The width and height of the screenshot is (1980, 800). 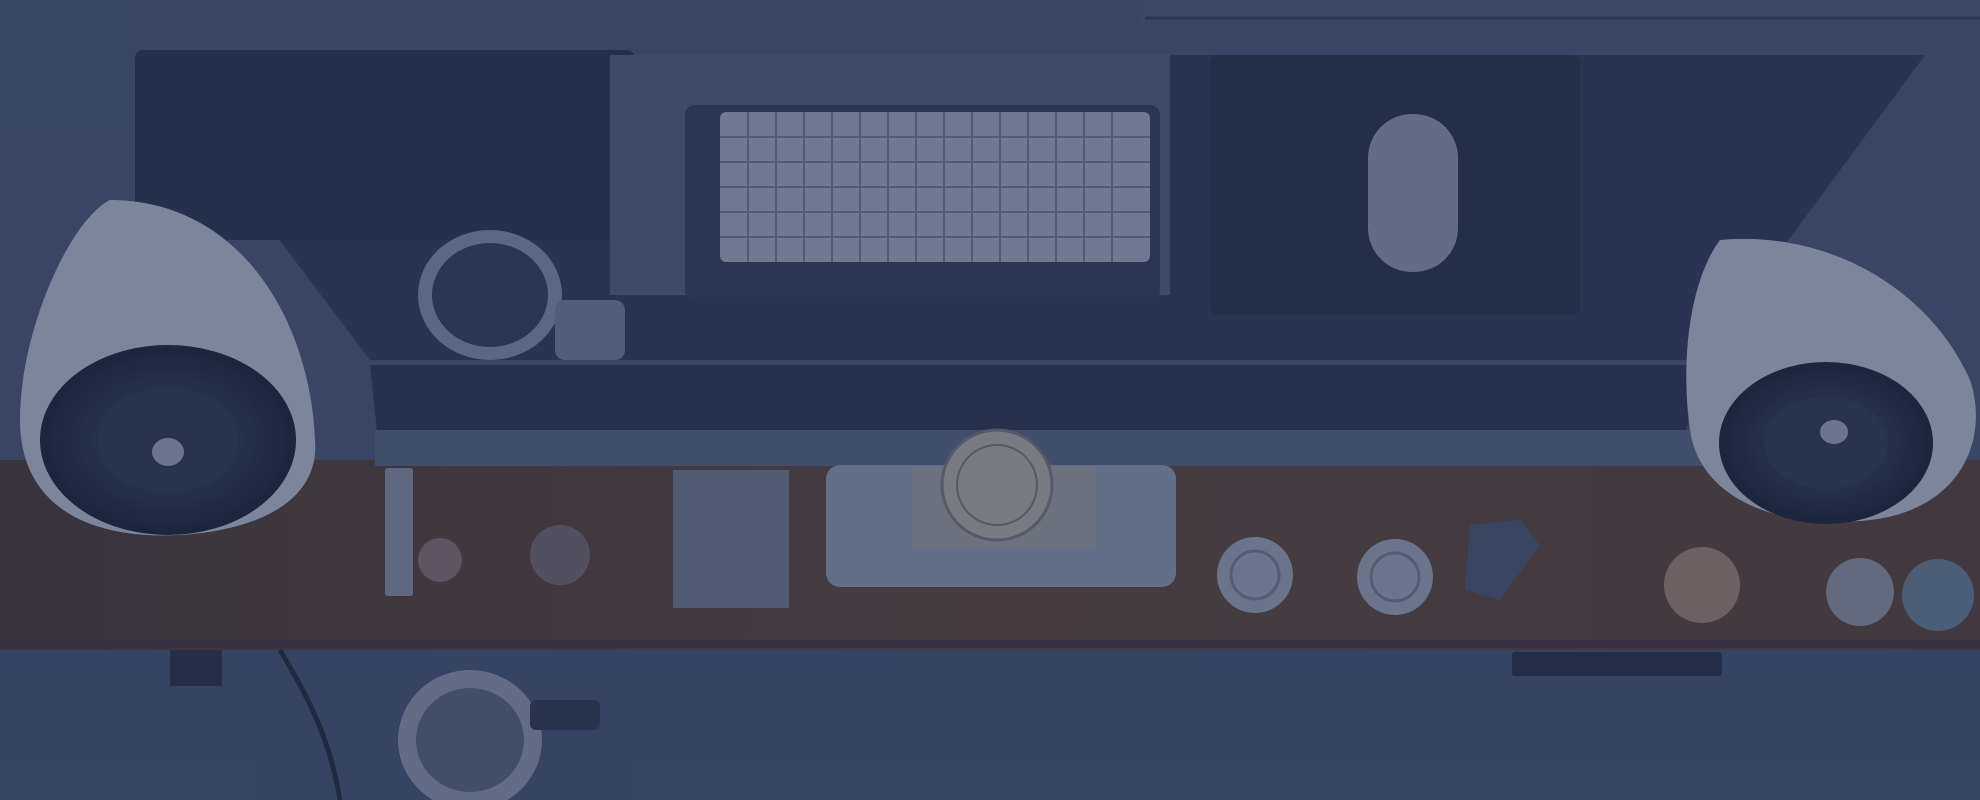 I want to click on desk-tray, so click(x=1617, y=664).